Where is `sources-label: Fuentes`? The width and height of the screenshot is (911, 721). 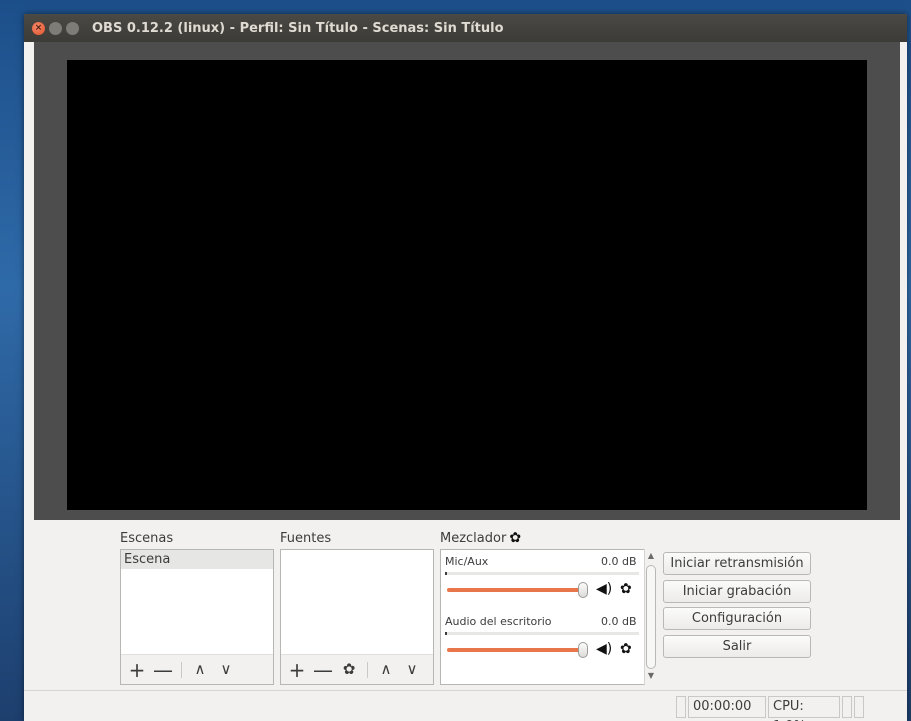 sources-label: Fuentes is located at coordinates (306, 538).